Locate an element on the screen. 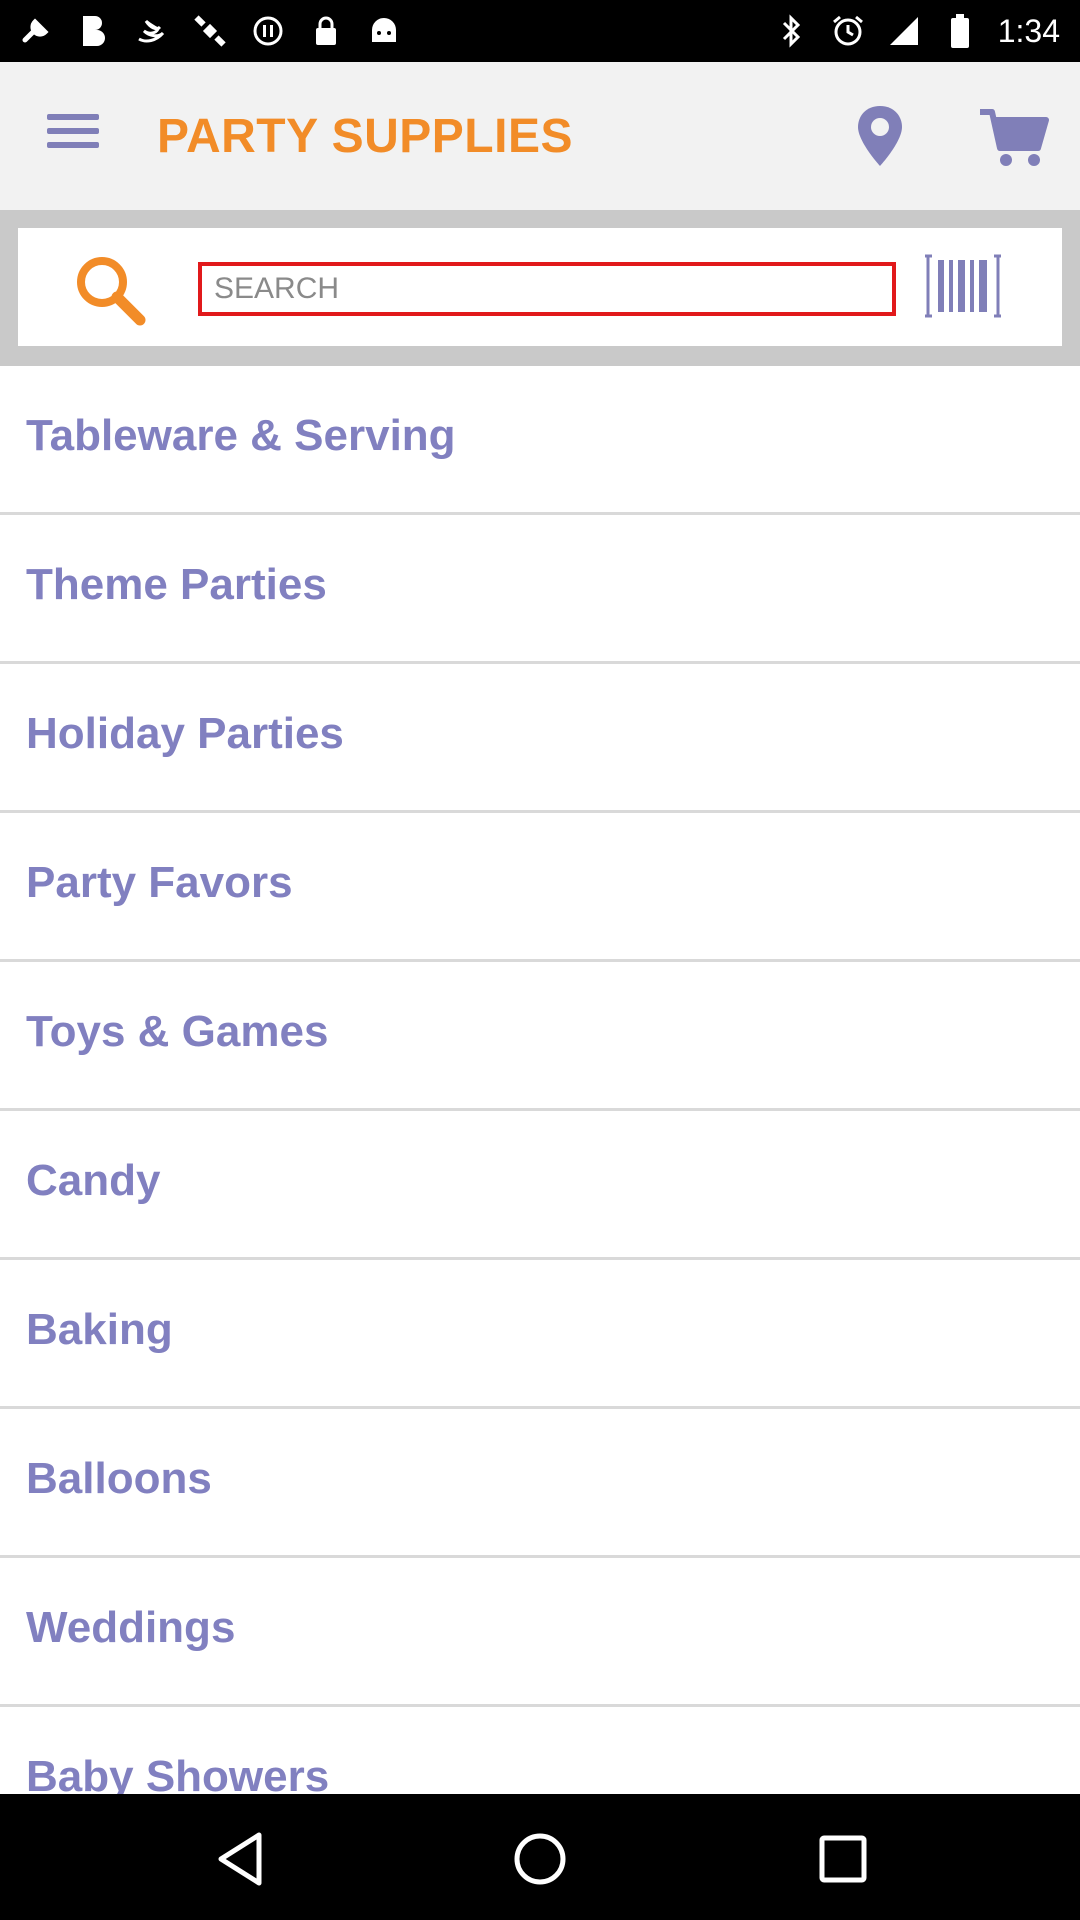 This screenshot has width=1080, height=1920. search-icon is located at coordinates (111, 291).